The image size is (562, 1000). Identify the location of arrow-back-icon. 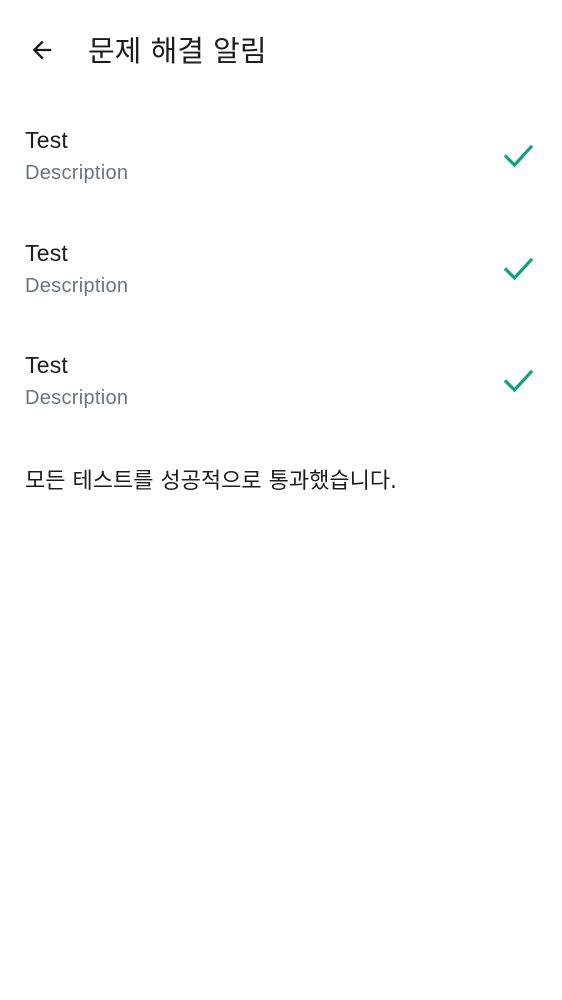
(42, 50).